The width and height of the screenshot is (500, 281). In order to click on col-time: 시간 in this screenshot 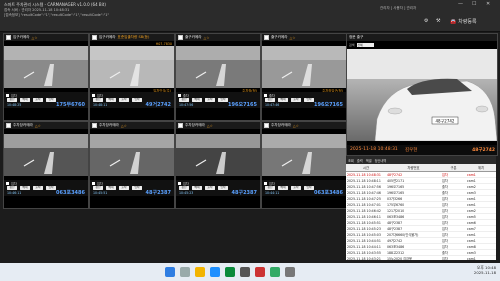, I will do `click(366, 168)`.